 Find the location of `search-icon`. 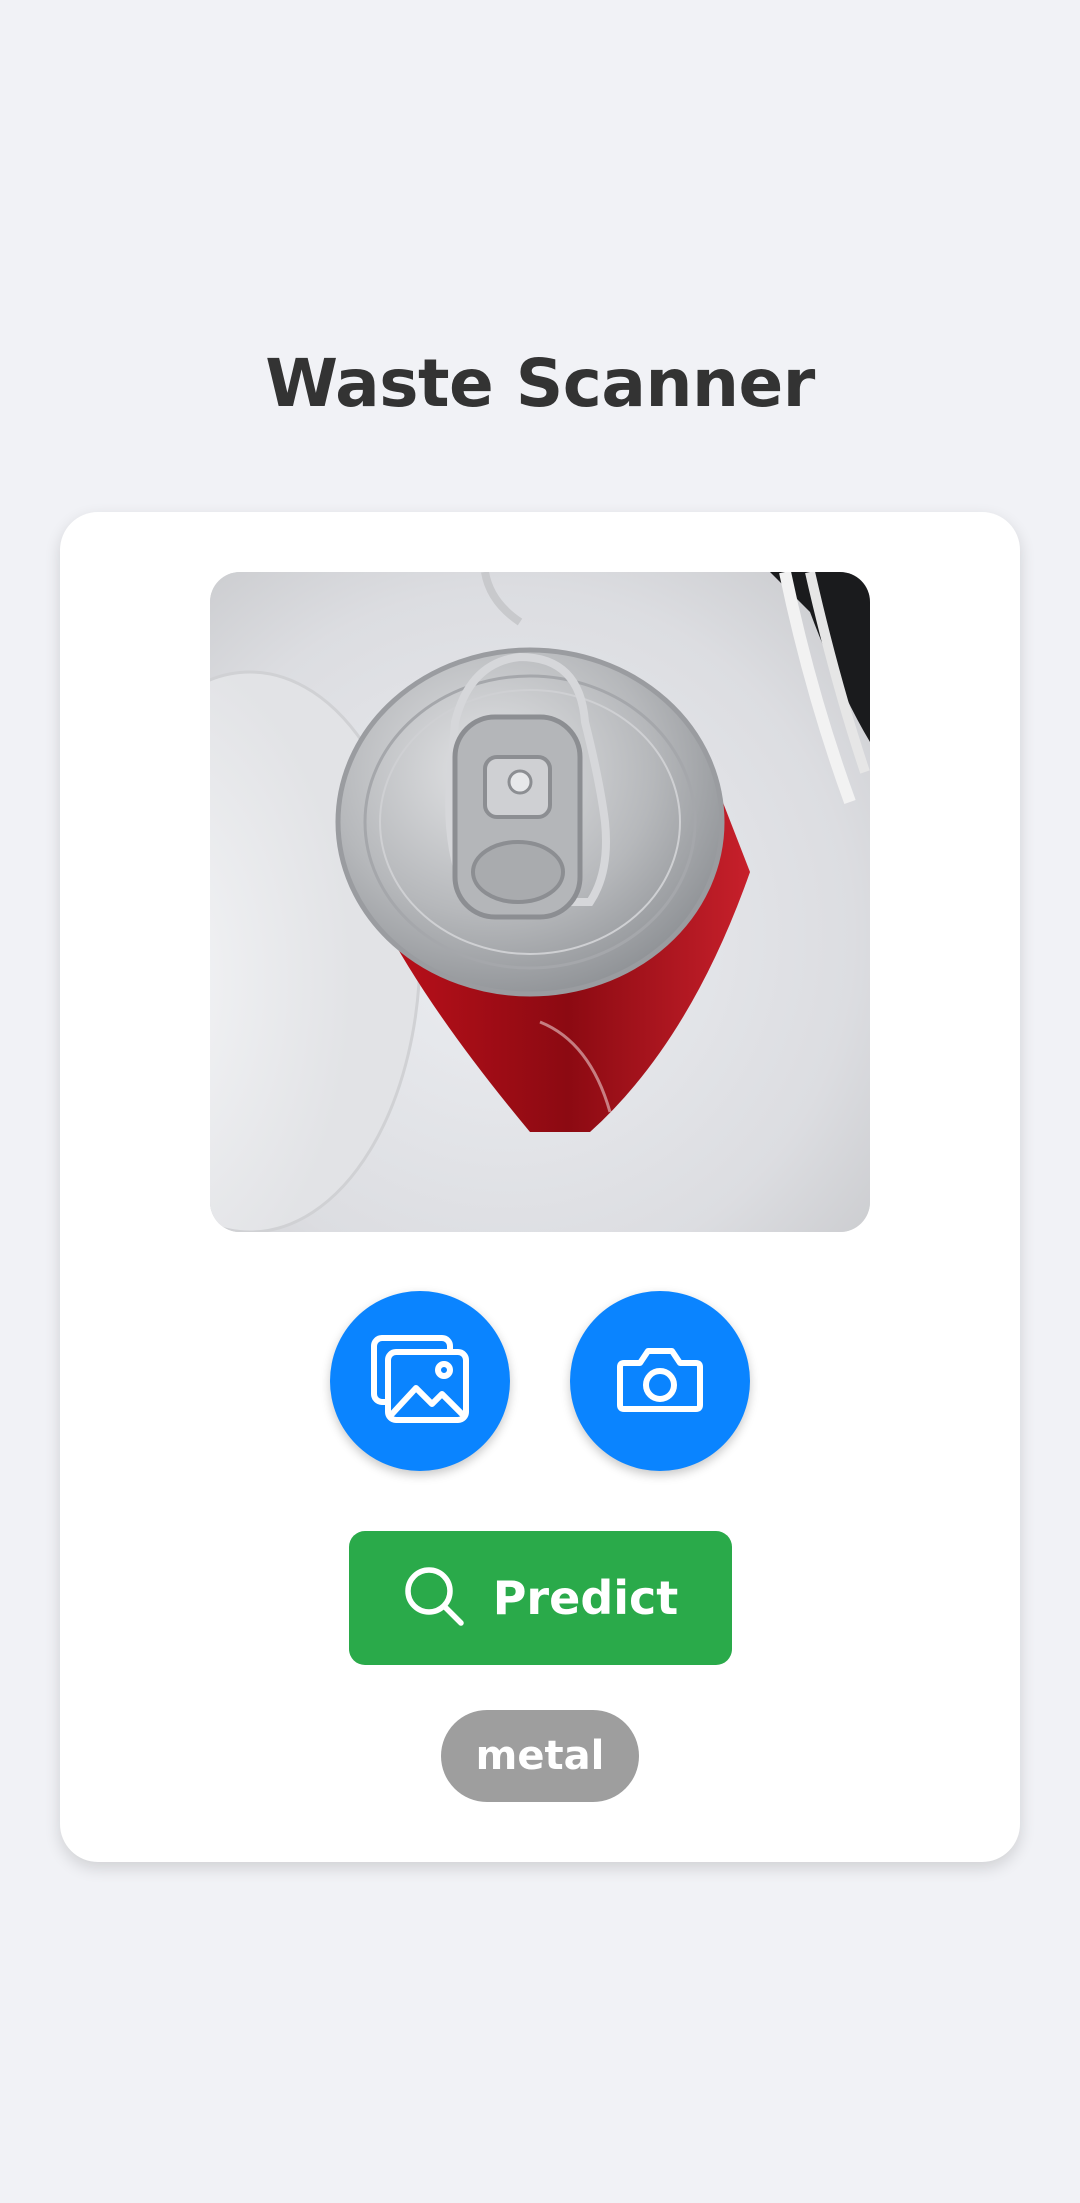

search-icon is located at coordinates (434, 1598).